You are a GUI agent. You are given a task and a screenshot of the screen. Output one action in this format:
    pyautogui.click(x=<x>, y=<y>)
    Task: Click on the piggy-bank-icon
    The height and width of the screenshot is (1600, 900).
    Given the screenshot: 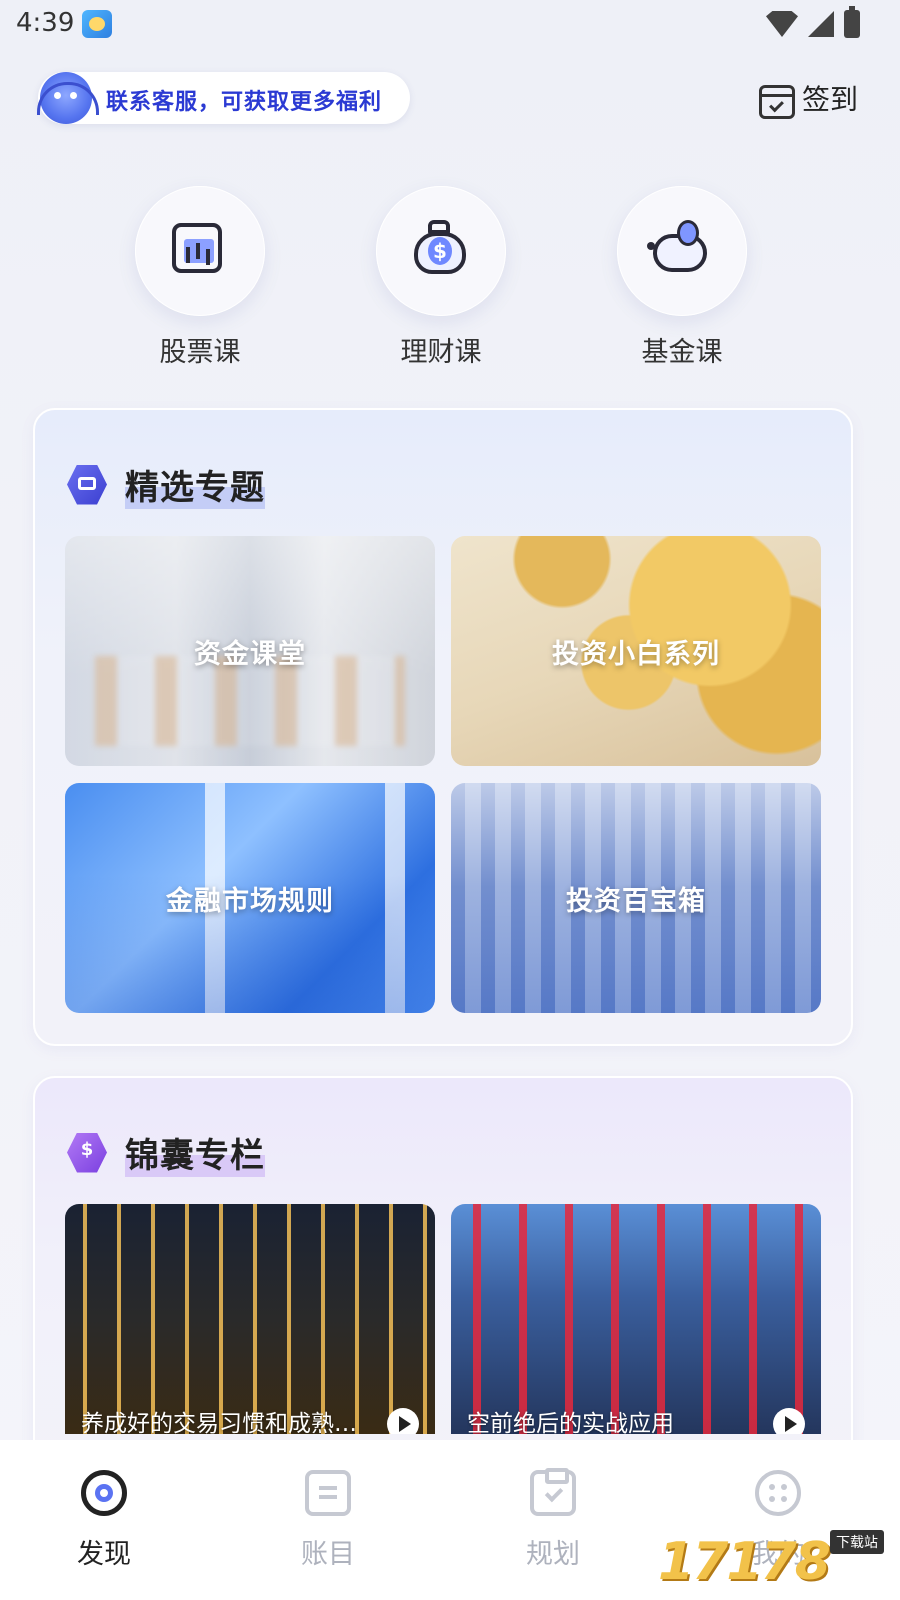 What is the action you would take?
    pyautogui.click(x=682, y=250)
    